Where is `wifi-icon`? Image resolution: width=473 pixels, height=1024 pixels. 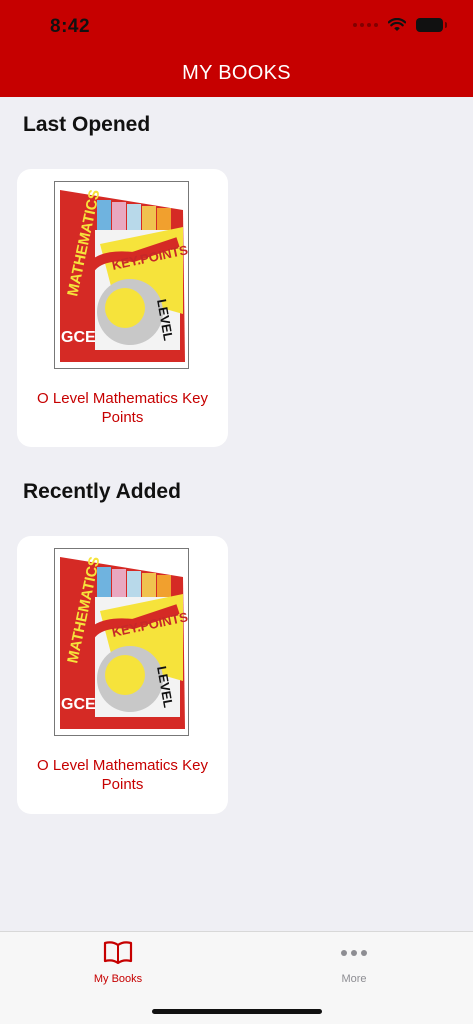 wifi-icon is located at coordinates (397, 24).